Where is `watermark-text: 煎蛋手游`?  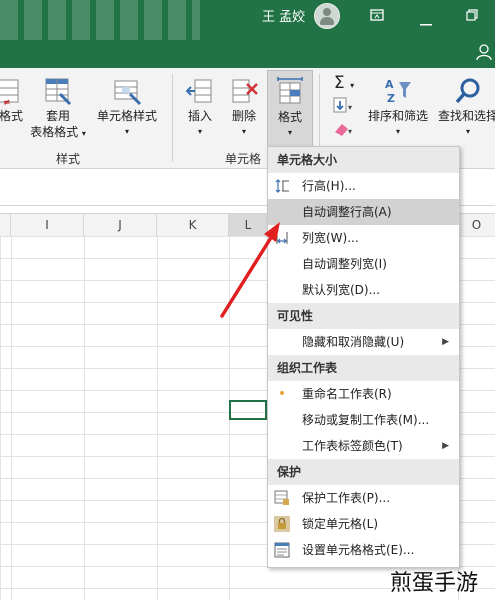 watermark-text: 煎蛋手游 is located at coordinates (434, 583).